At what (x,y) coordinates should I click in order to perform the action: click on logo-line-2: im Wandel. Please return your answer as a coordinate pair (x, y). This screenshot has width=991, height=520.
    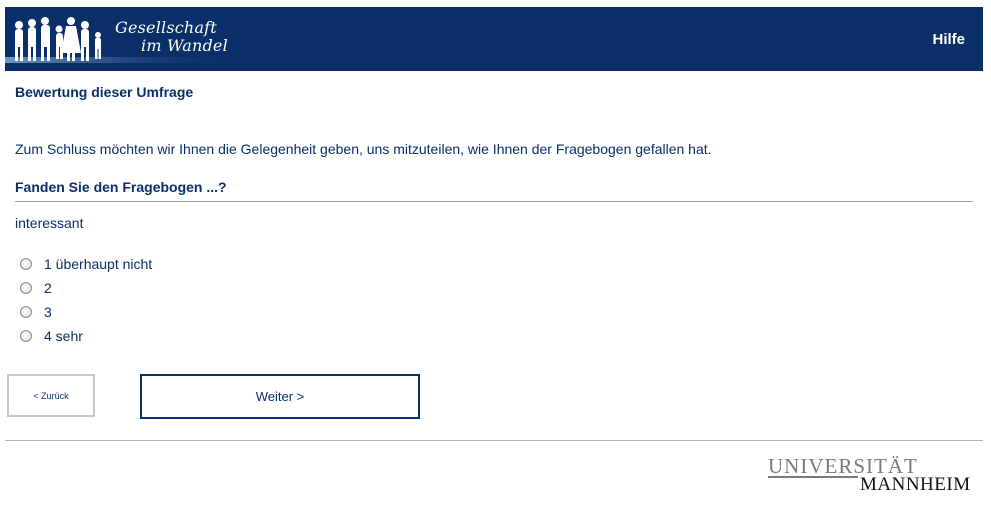
    Looking at the image, I should click on (184, 45).